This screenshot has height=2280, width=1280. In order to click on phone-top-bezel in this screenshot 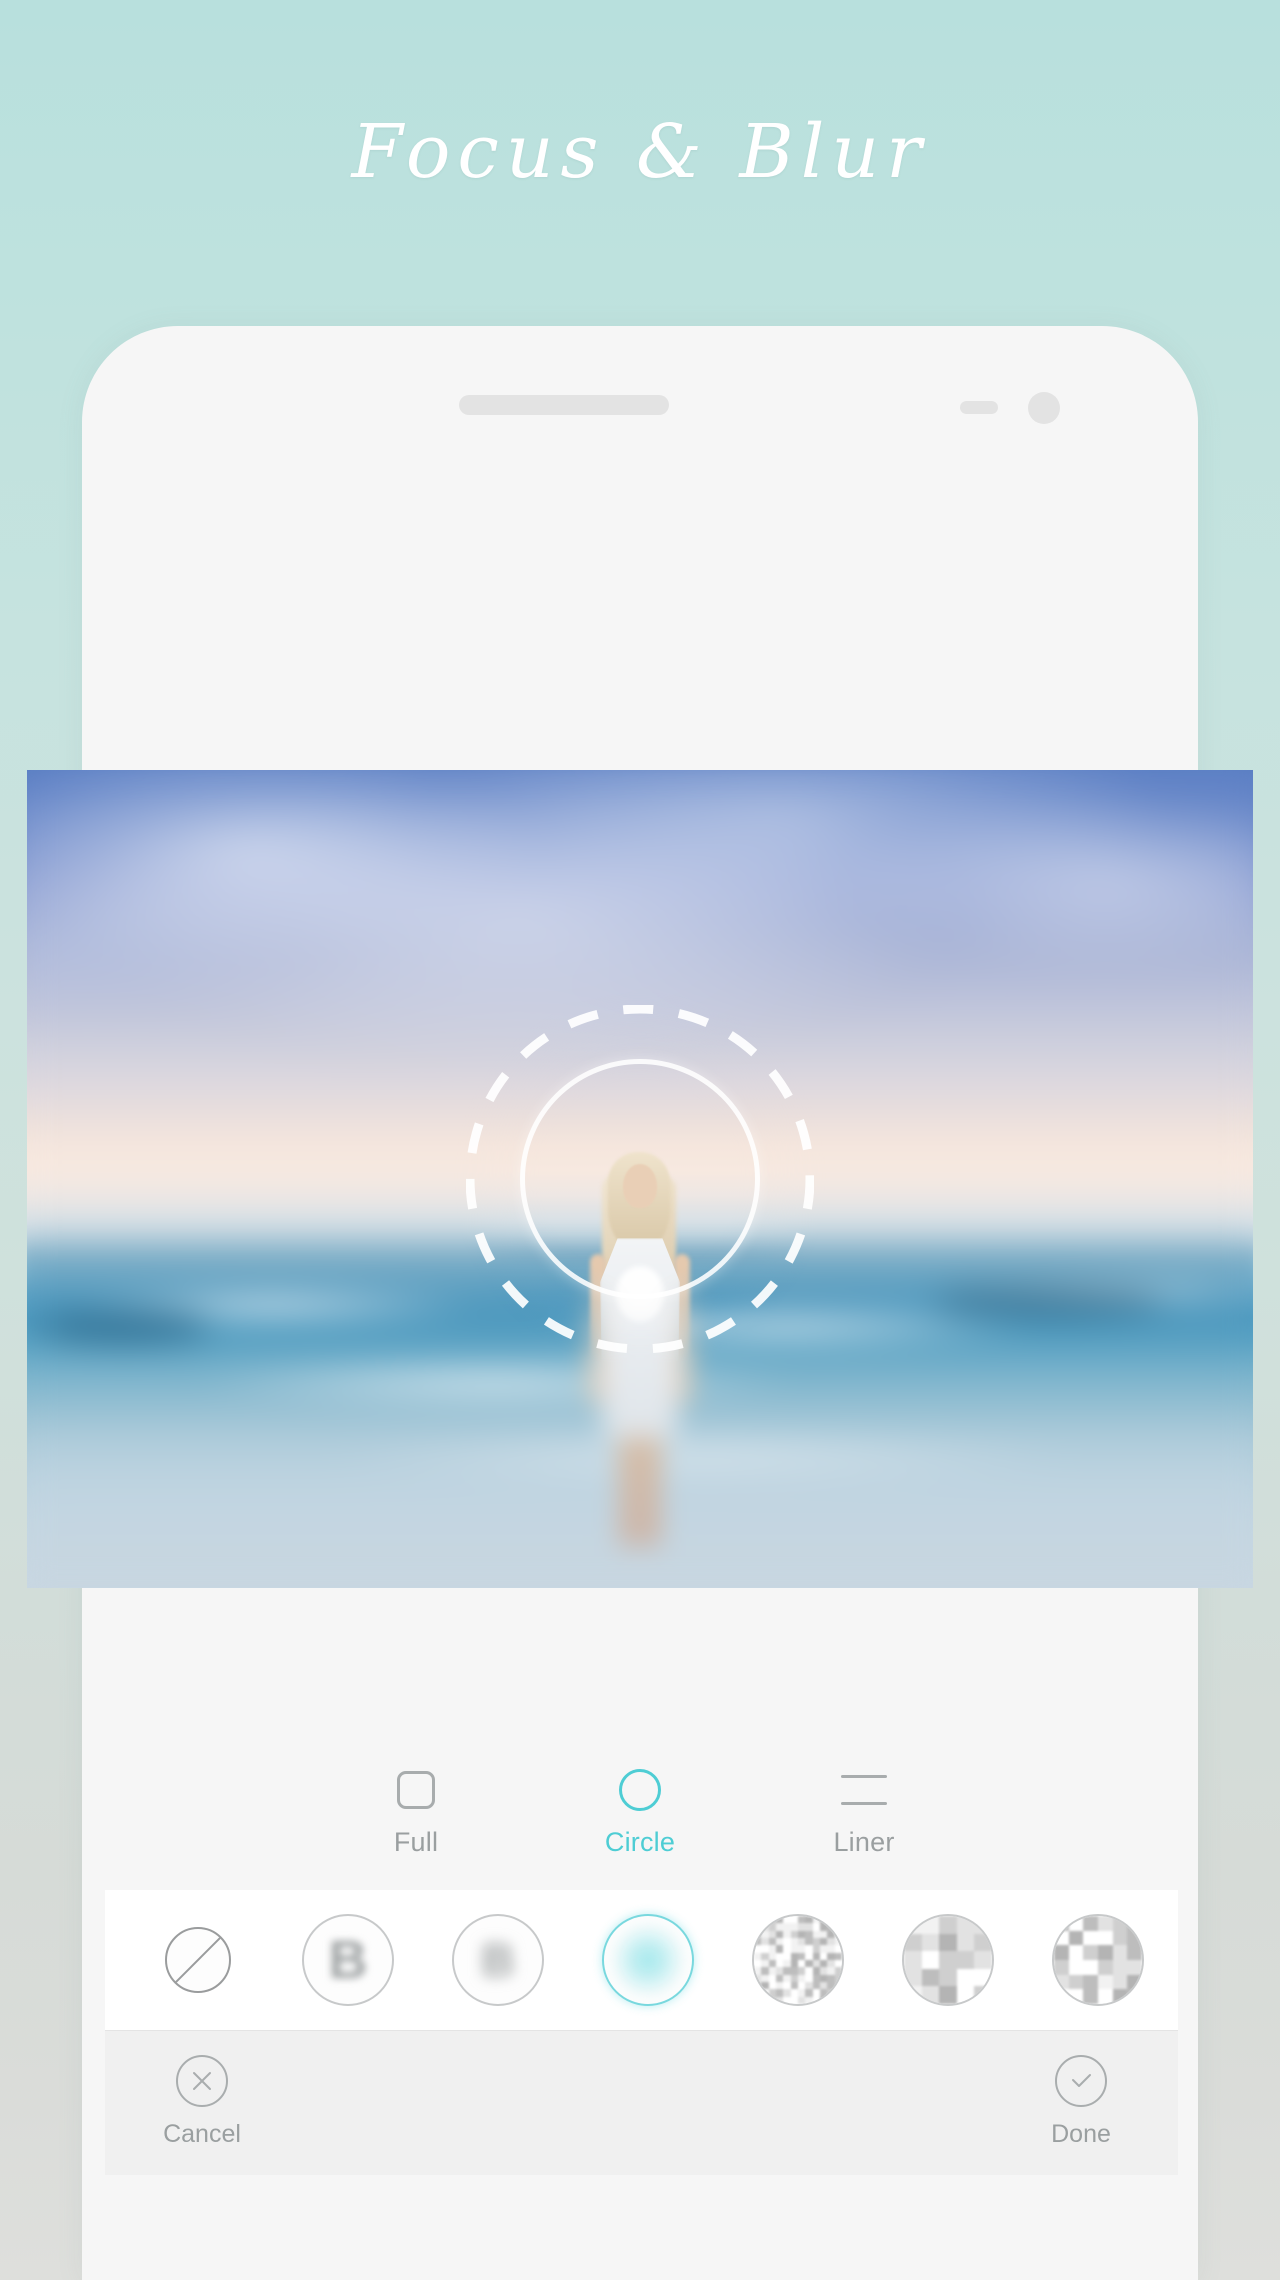, I will do `click(640, 386)`.